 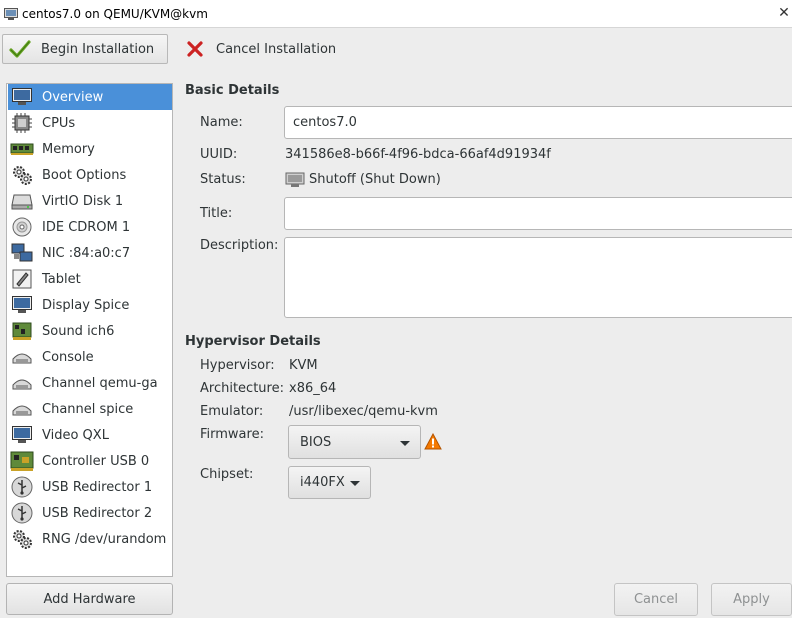 What do you see at coordinates (68, 149) in the screenshot?
I see `sidebar-item-label: Memory` at bounding box center [68, 149].